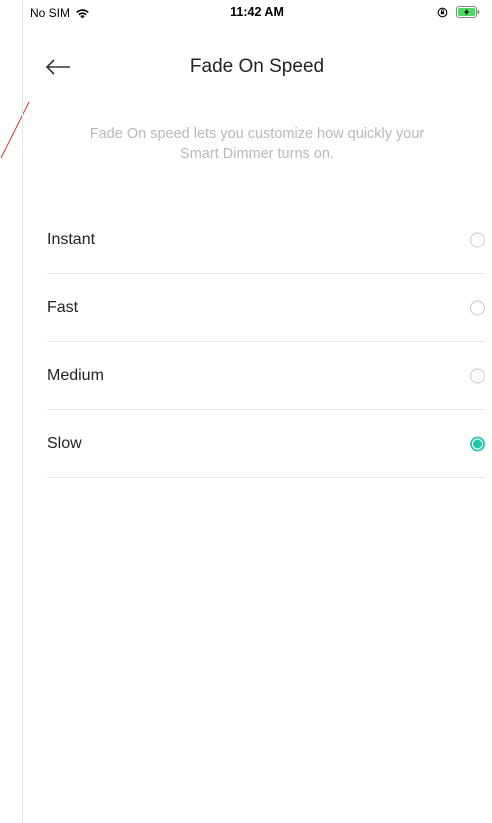 This screenshot has width=492, height=823. Describe the element at coordinates (64, 443) in the screenshot. I see `option-label: Slow` at that location.